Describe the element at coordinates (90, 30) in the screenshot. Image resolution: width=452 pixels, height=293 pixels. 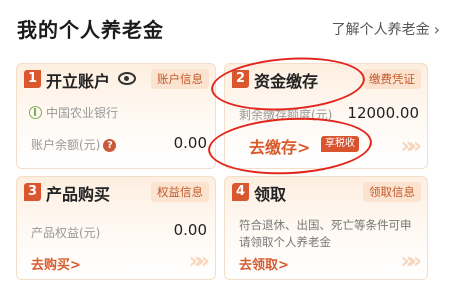
I see `page-title: 我的个人养老金` at that location.